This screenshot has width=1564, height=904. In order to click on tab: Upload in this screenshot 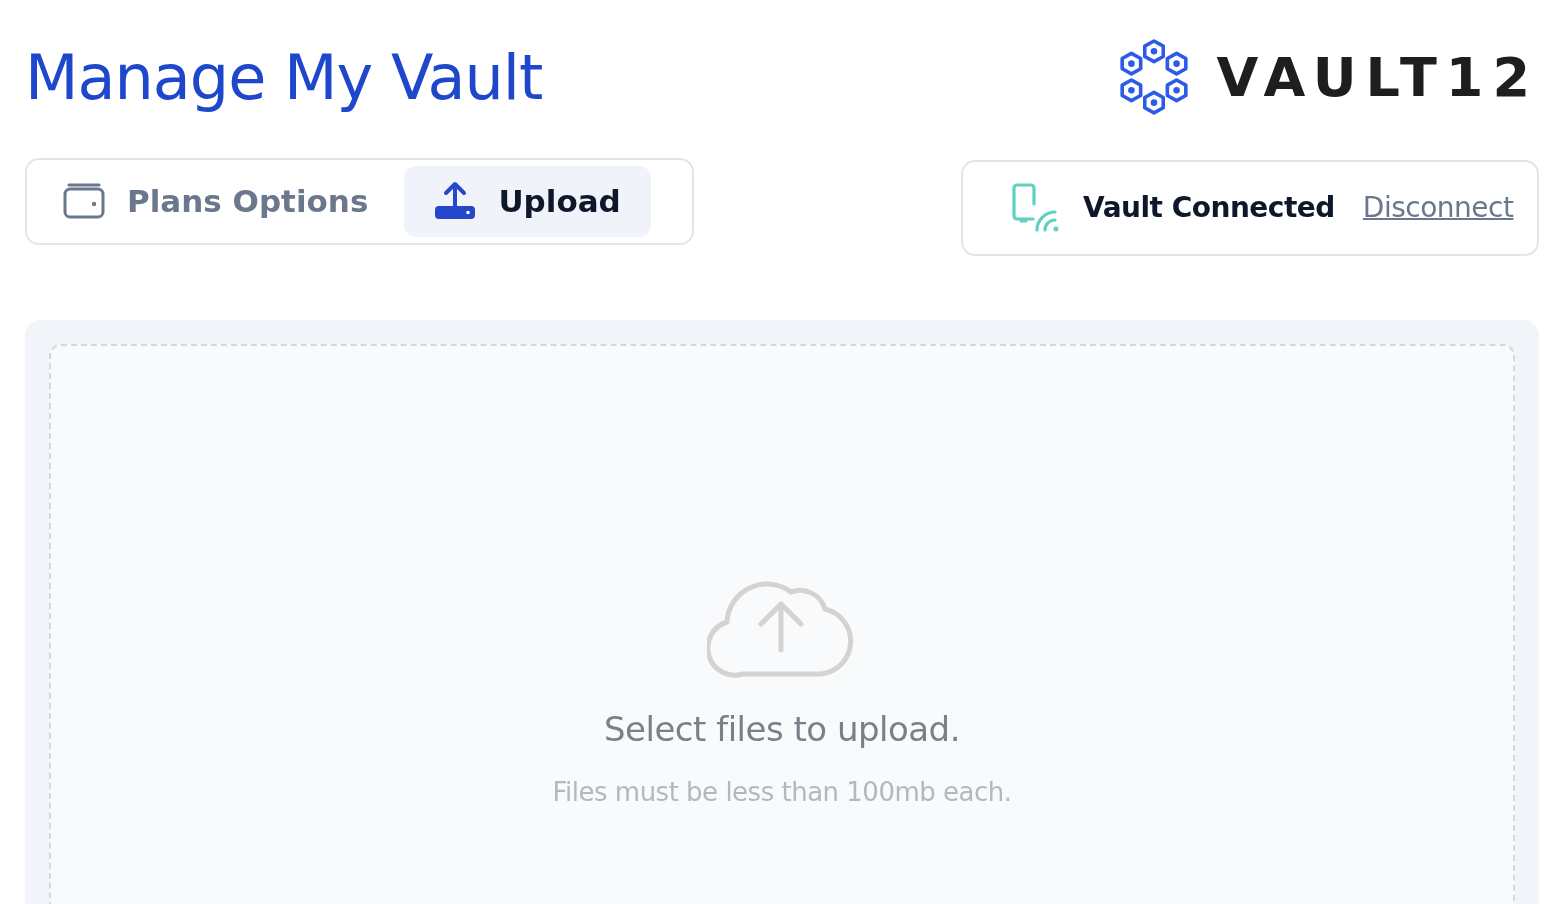, I will do `click(527, 201)`.